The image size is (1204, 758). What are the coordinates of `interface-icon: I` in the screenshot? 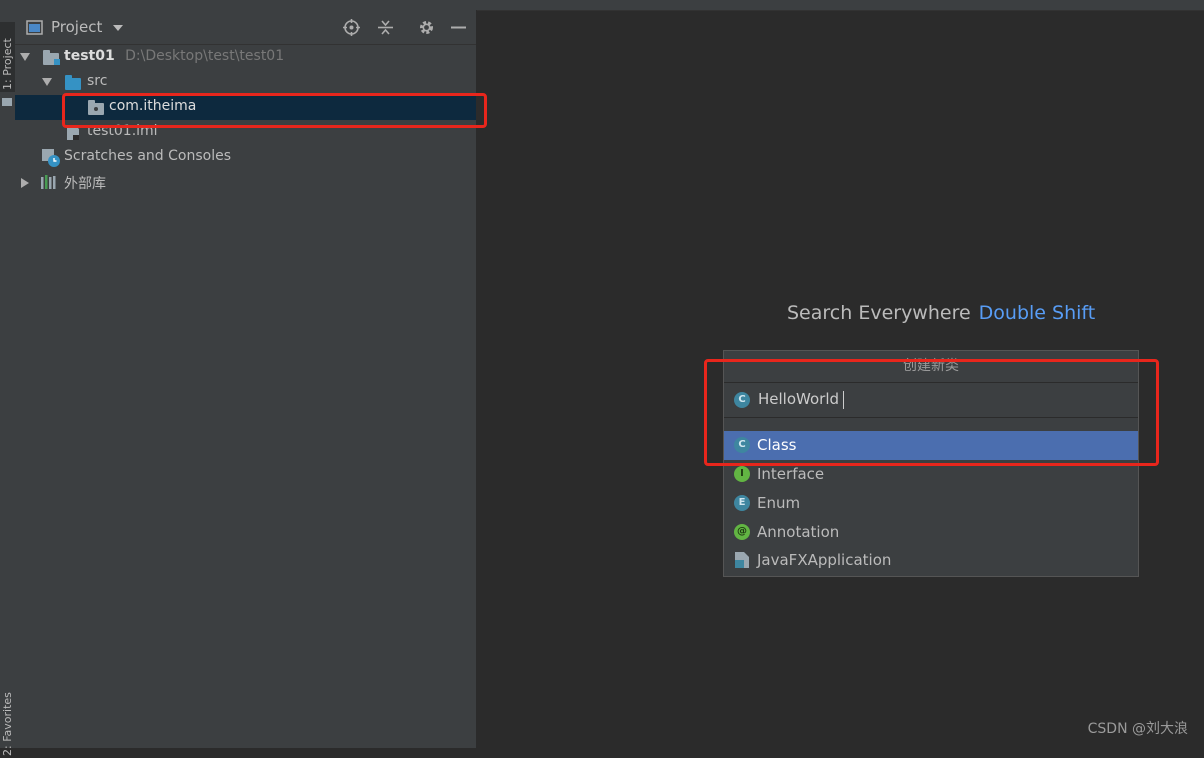 It's located at (742, 474).